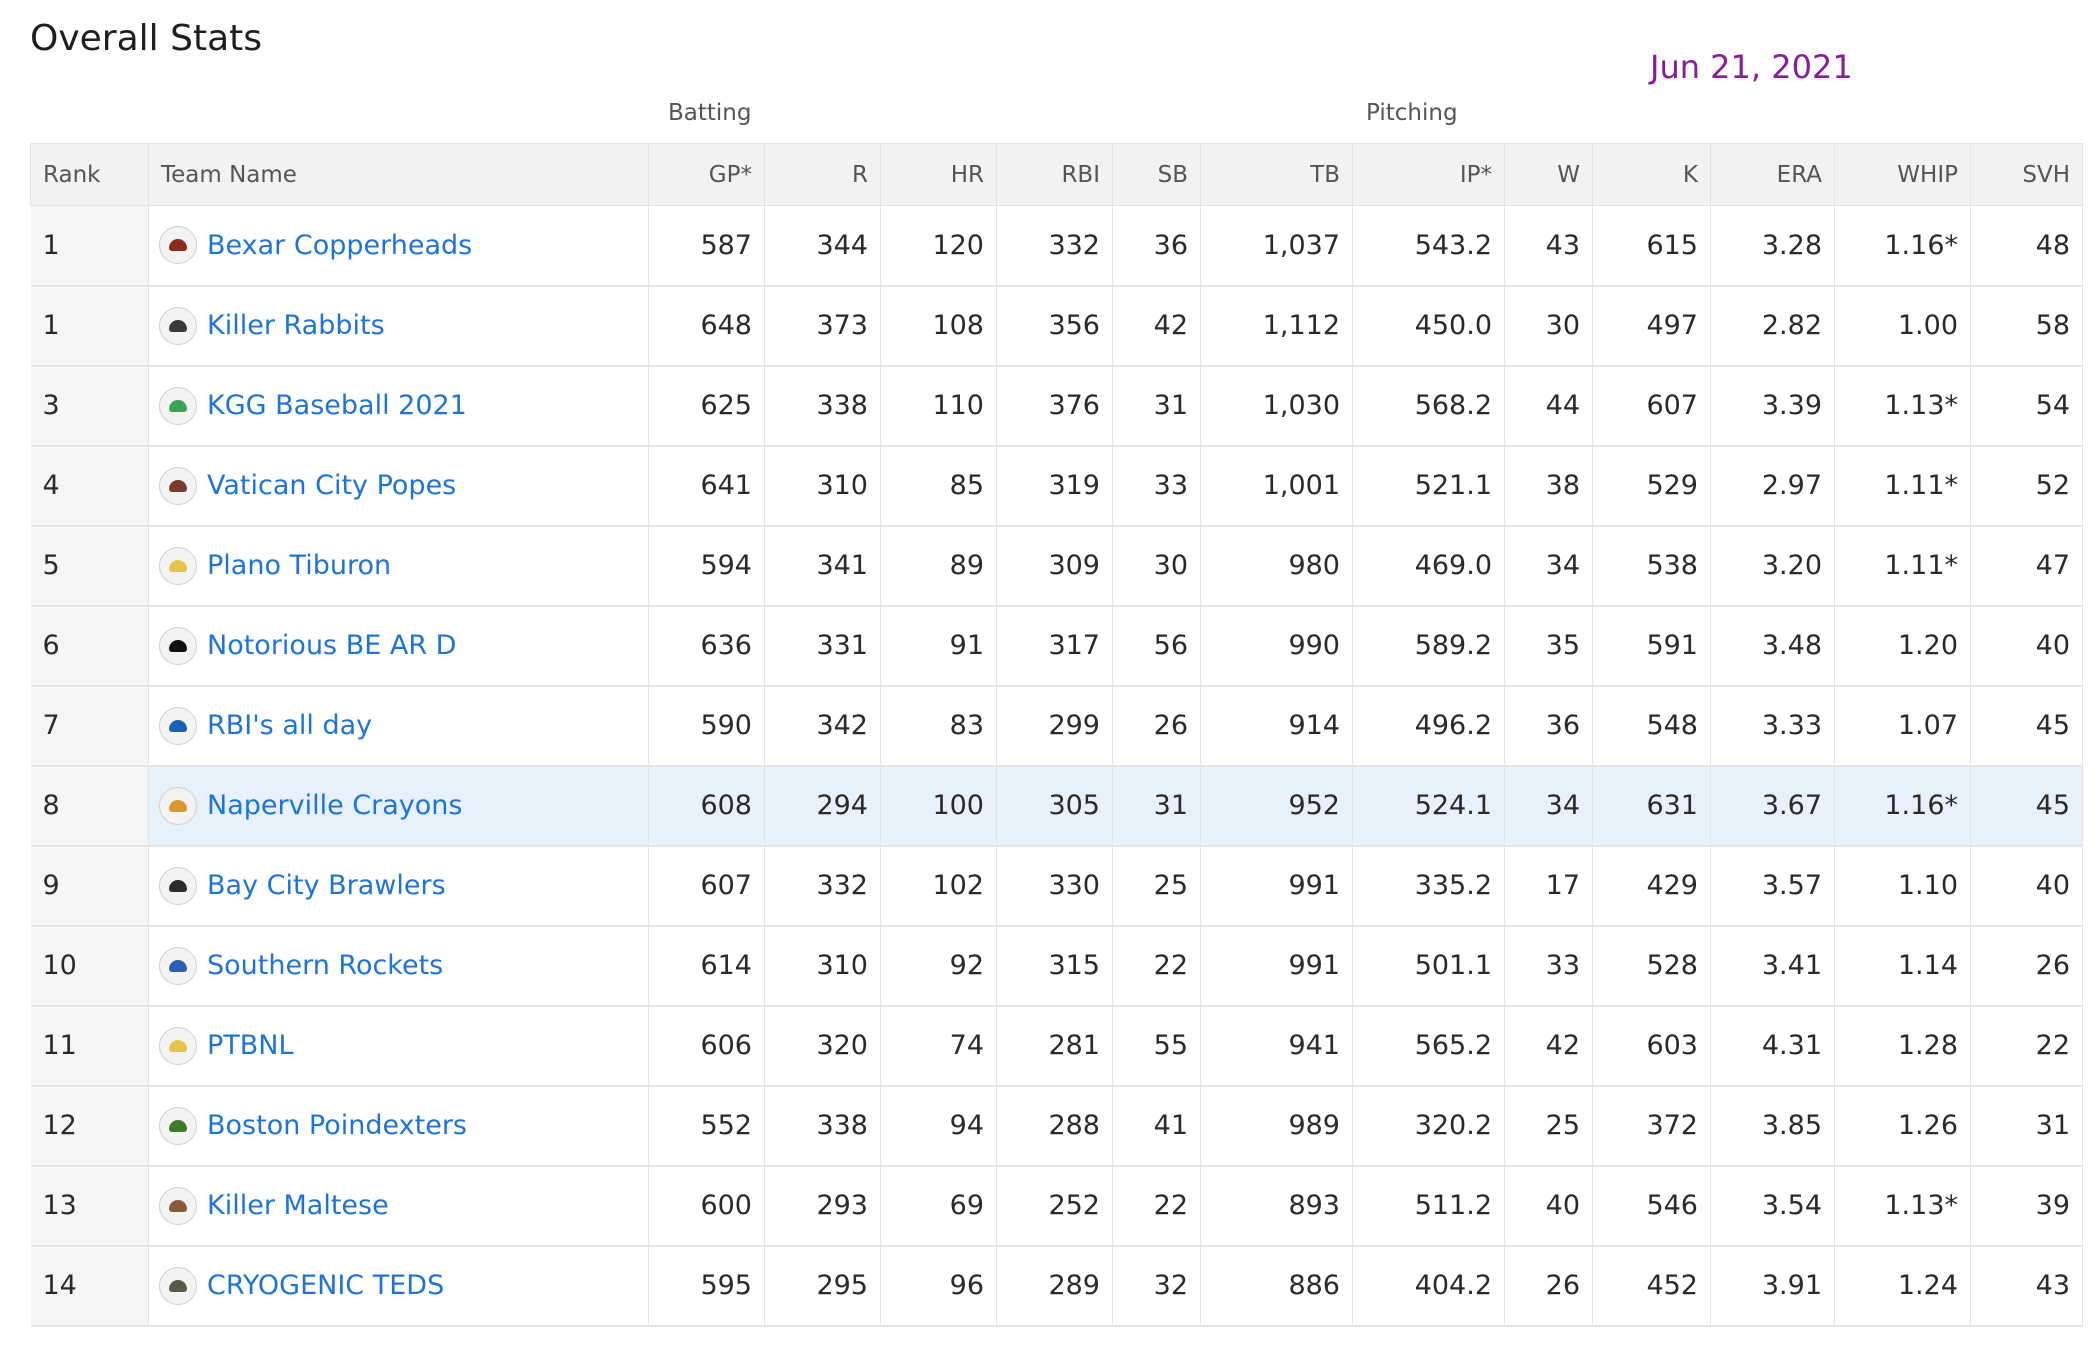 The width and height of the screenshot is (2100, 1350). Describe the element at coordinates (1156, 1286) in the screenshot. I see `stat-cell-sb: 32` at that location.